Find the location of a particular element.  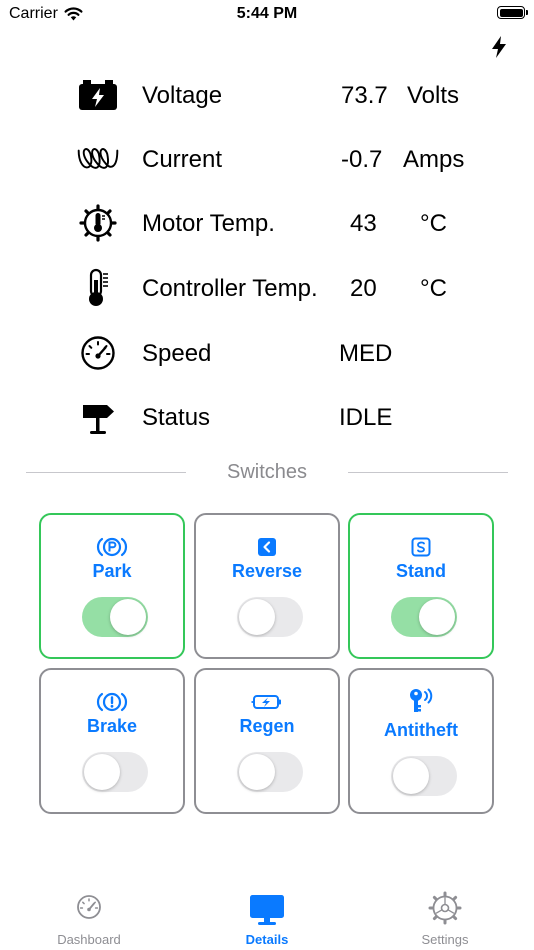

tab-label: Dashboard is located at coordinates (89, 939).